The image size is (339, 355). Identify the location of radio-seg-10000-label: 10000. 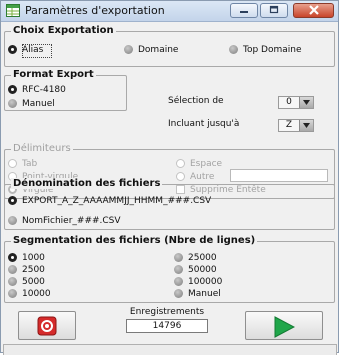
(36, 294).